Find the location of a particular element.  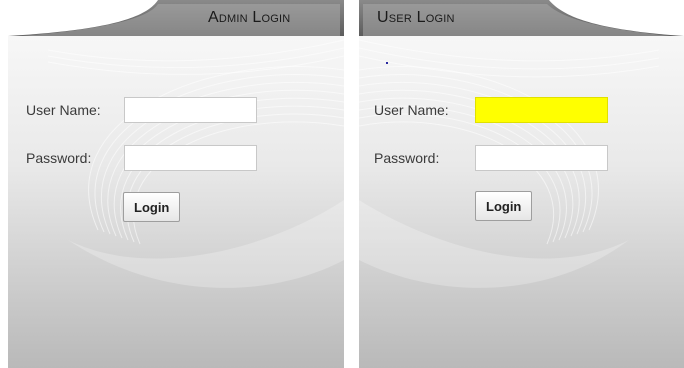

admin-password-label: Password: is located at coordinates (59, 158).